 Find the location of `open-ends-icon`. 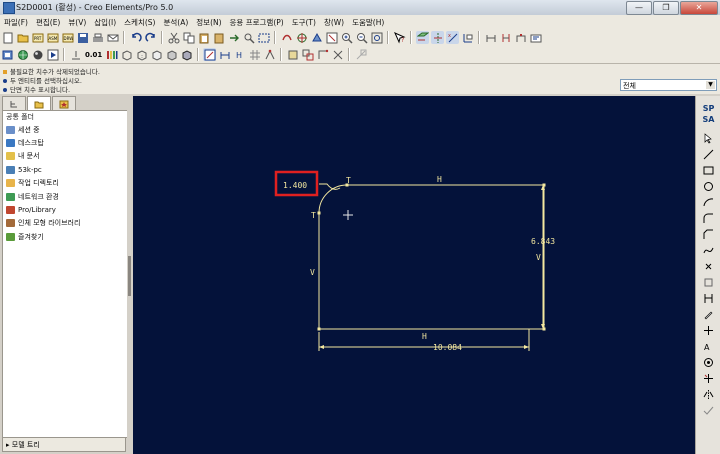

open-ends-icon is located at coordinates (322, 54).